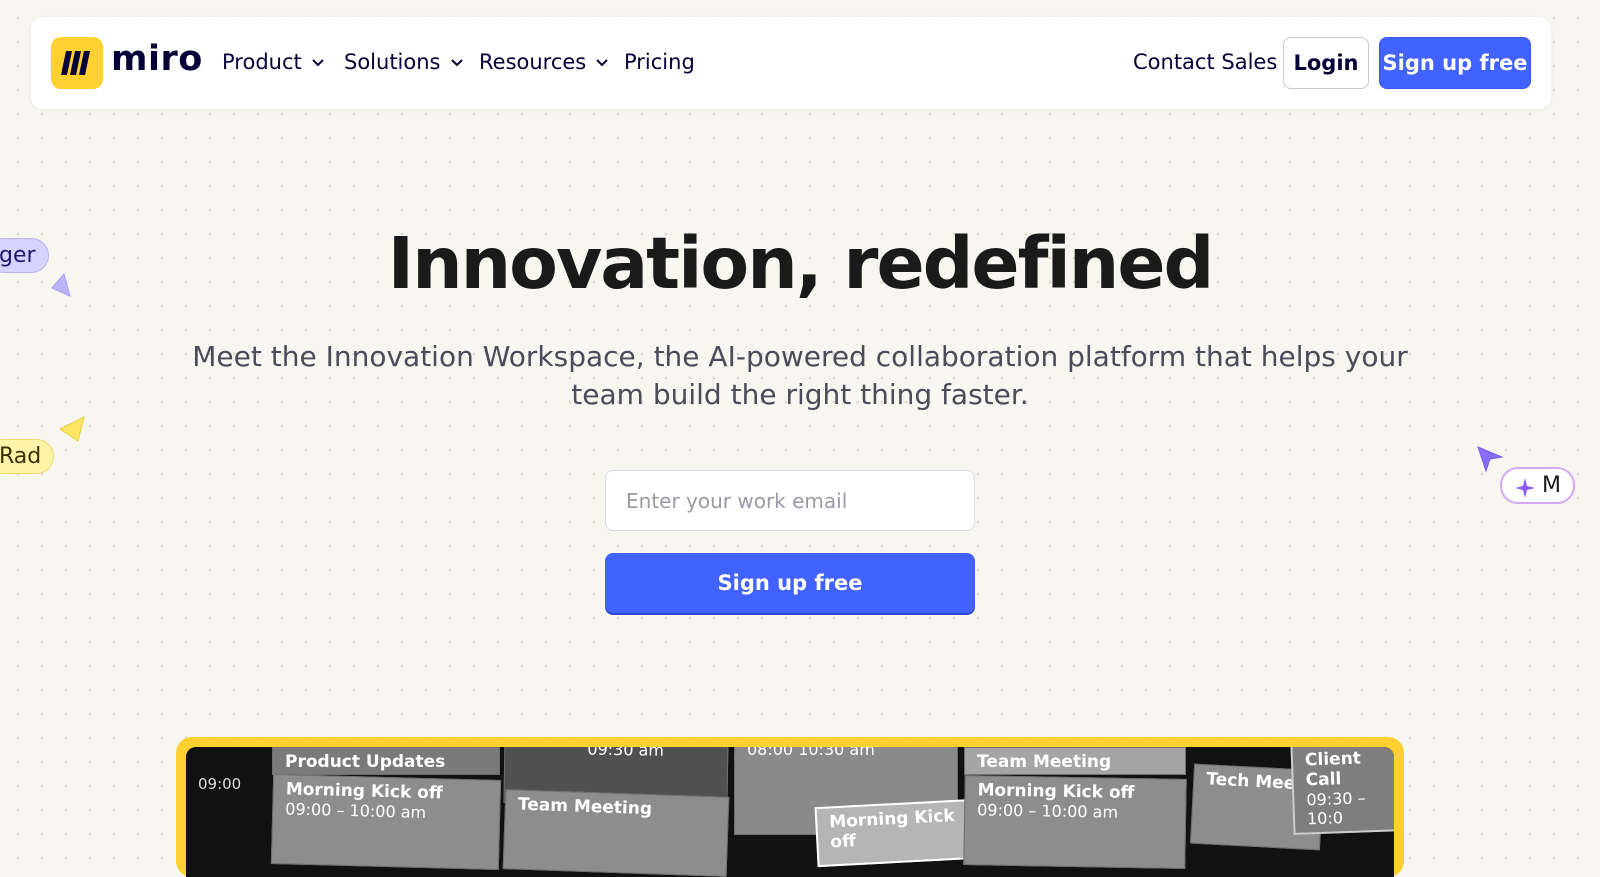 The width and height of the screenshot is (1600, 877). I want to click on nav-solutions: Solutions, so click(405, 62).